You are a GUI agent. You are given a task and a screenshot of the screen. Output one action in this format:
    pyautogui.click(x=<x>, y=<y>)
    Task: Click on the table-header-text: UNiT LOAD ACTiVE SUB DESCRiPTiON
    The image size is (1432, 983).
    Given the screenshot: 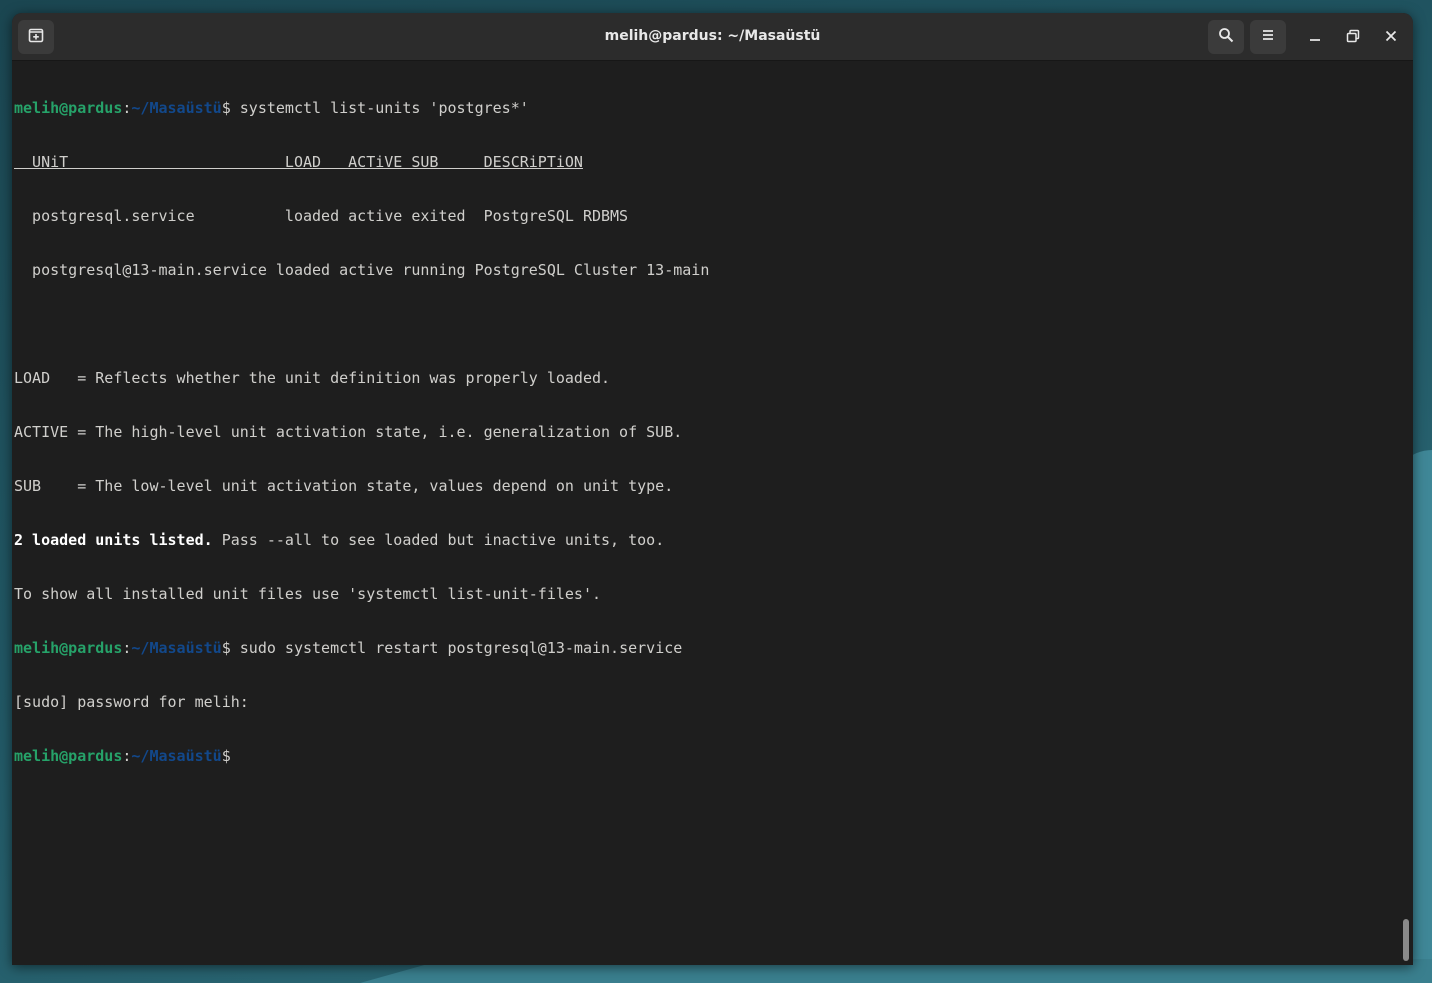 What is the action you would take?
    pyautogui.click(x=298, y=162)
    